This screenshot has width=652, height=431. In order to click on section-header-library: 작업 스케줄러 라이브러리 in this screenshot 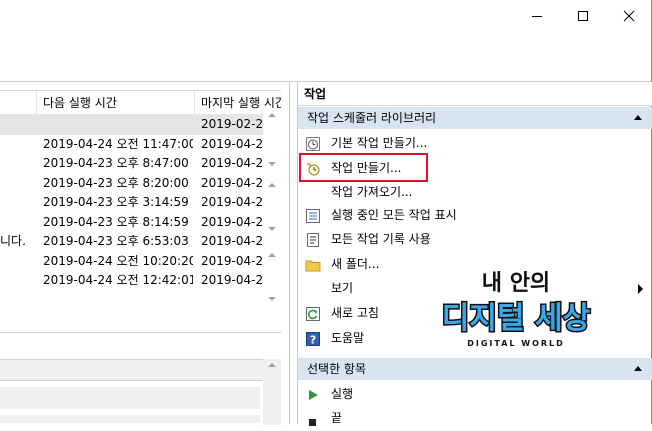, I will do `click(475, 118)`.